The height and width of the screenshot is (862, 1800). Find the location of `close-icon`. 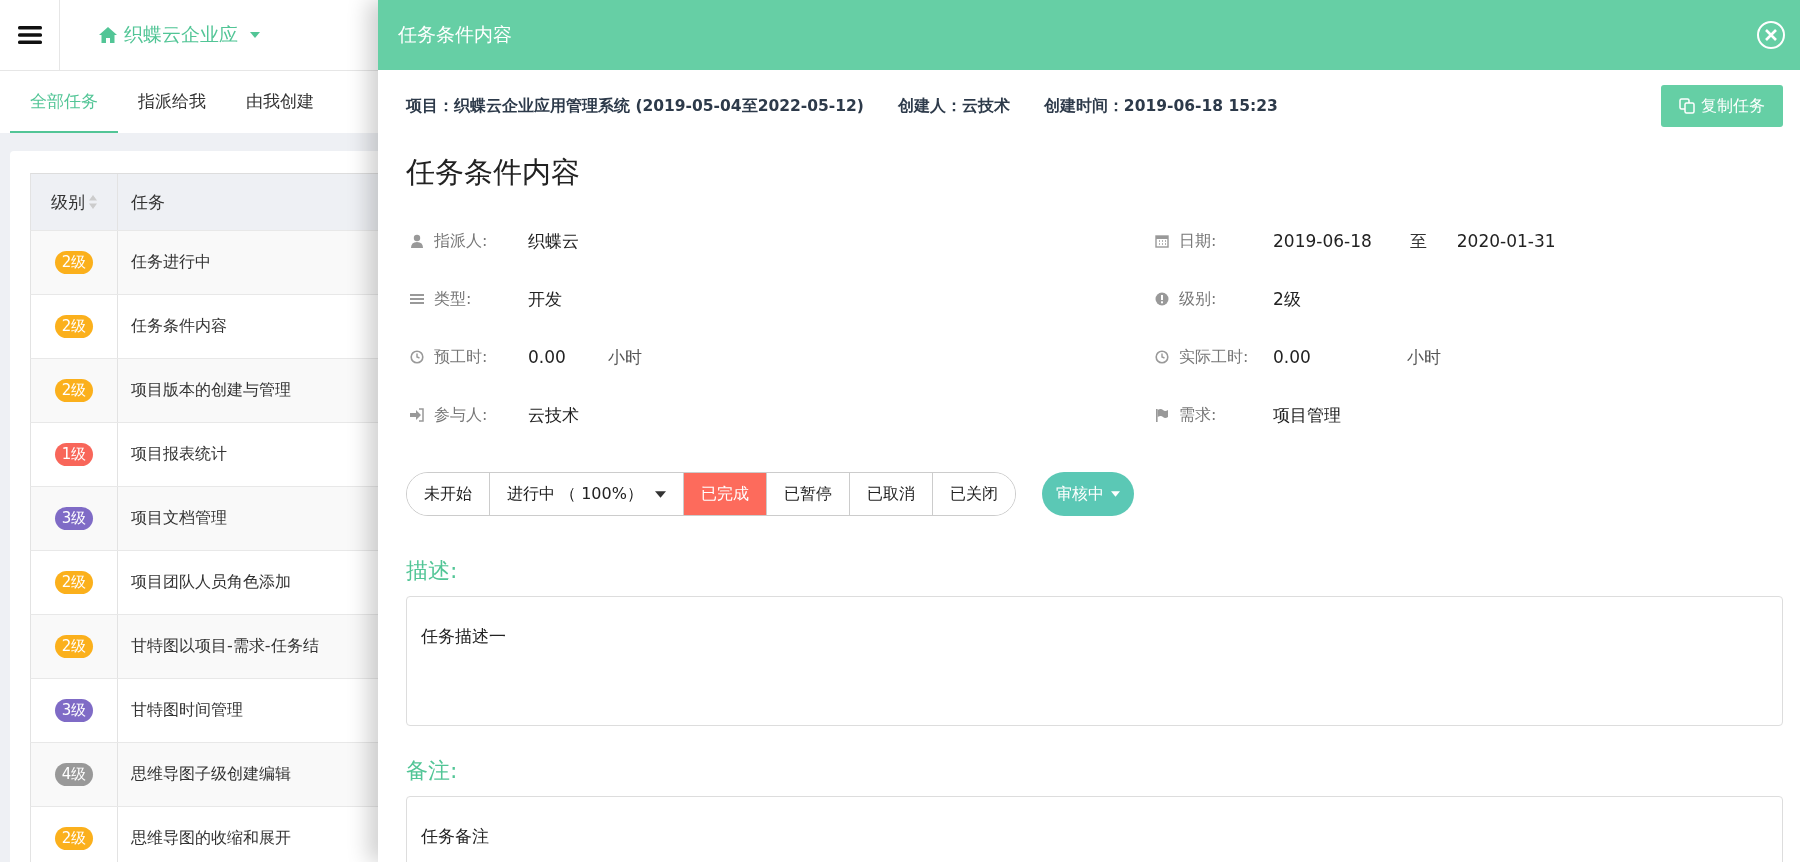

close-icon is located at coordinates (1771, 35).